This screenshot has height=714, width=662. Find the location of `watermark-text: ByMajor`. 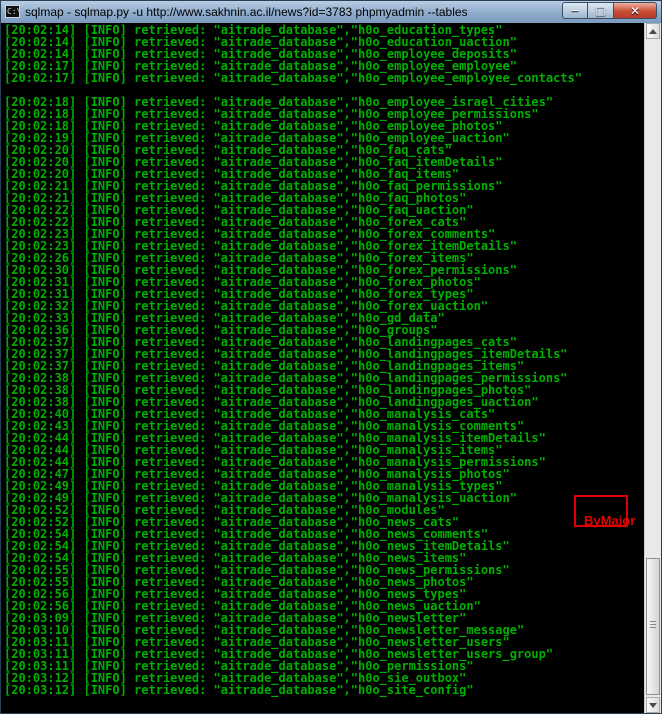

watermark-text: ByMajor is located at coordinates (610, 520).